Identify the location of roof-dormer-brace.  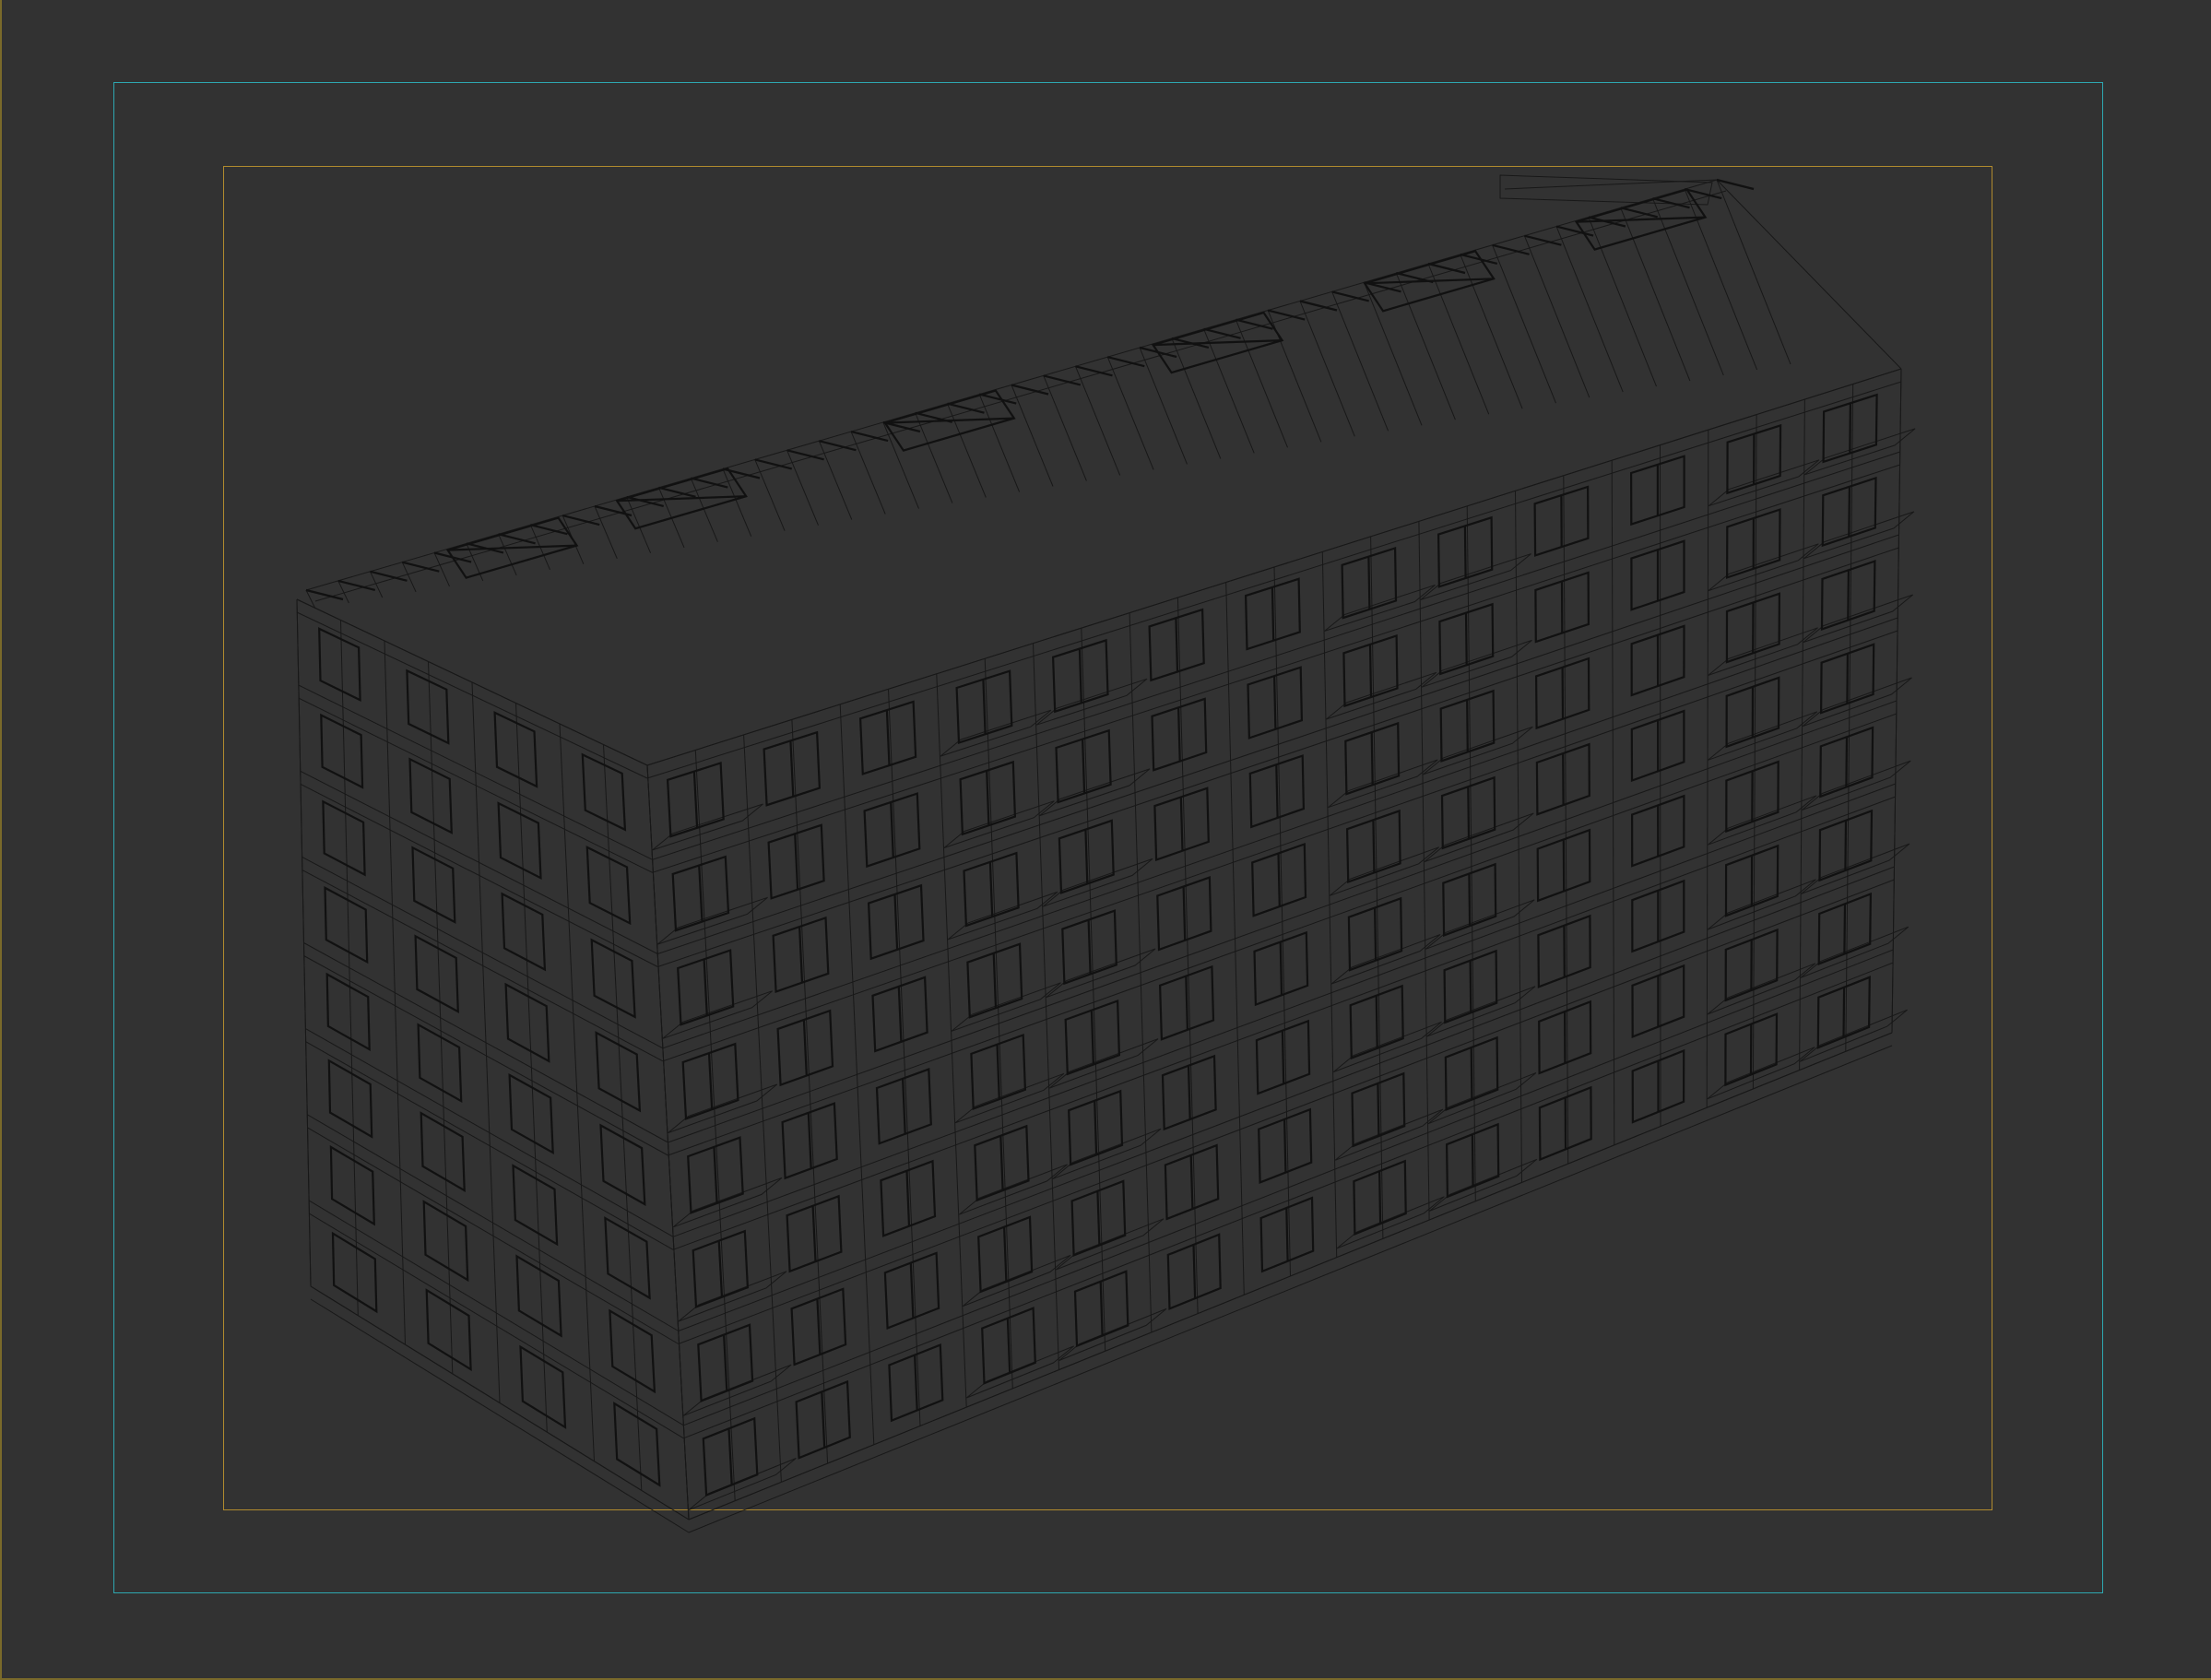
(1430, 281).